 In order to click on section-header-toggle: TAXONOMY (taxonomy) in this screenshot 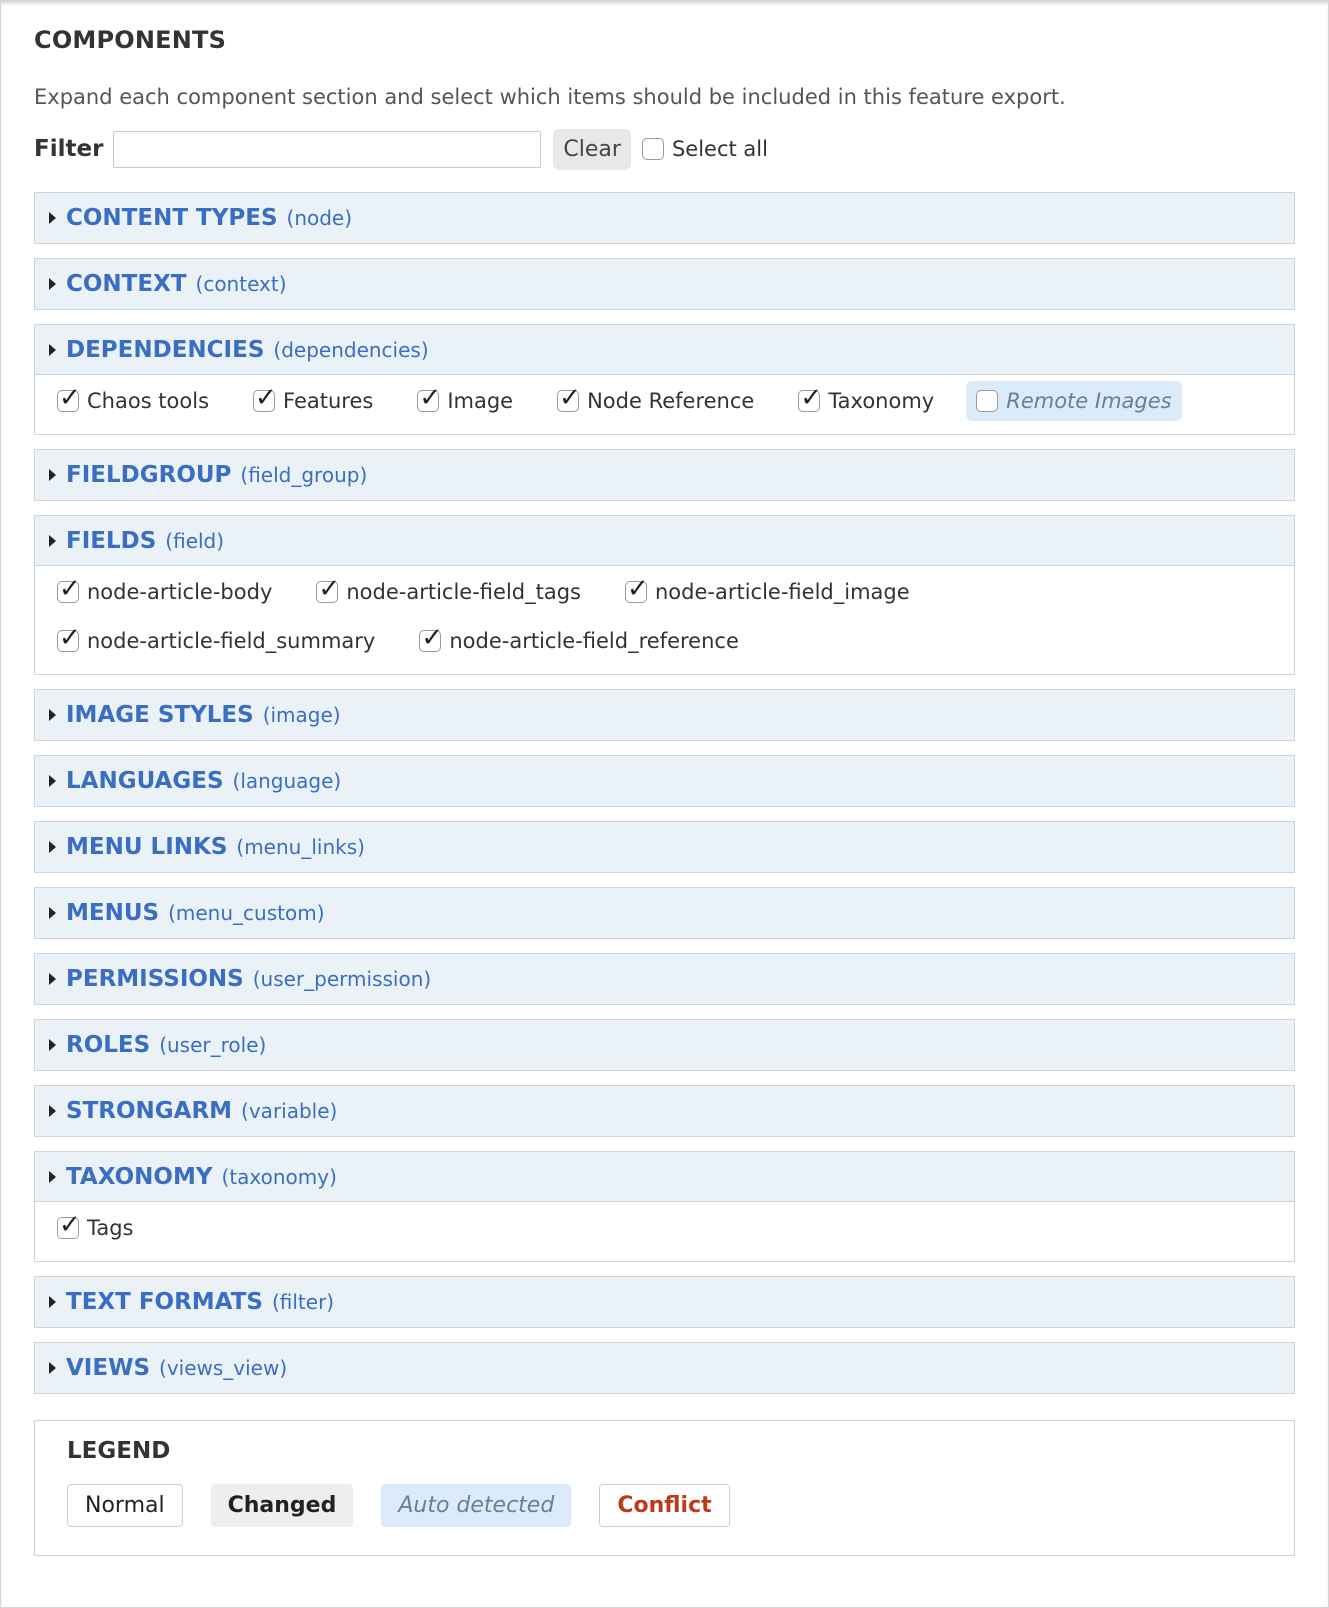, I will do `click(664, 1177)`.